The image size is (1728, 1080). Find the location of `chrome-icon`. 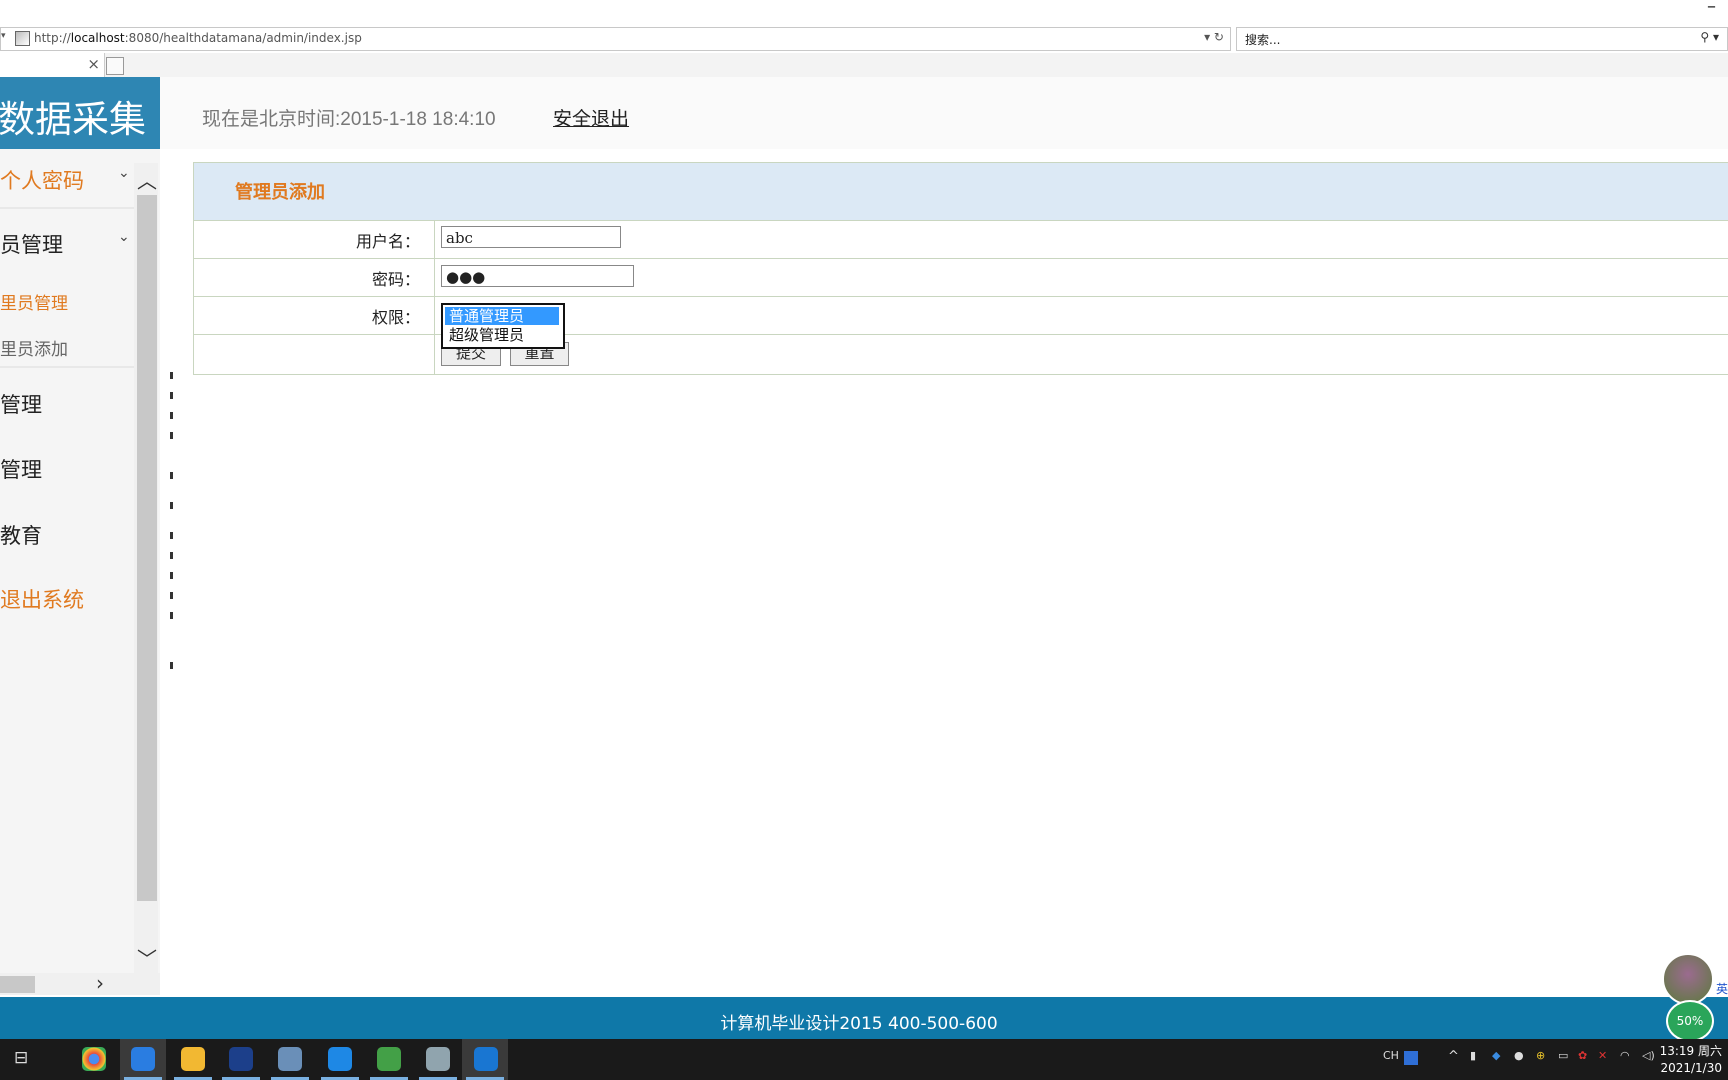

chrome-icon is located at coordinates (94, 1059).